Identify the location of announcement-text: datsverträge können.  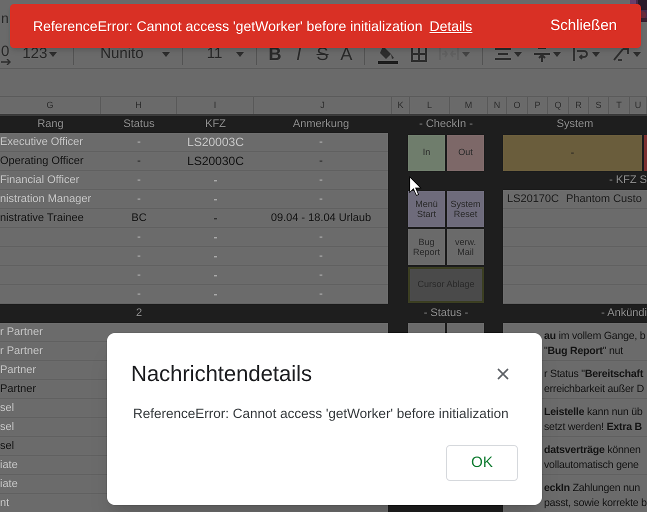
(593, 450).